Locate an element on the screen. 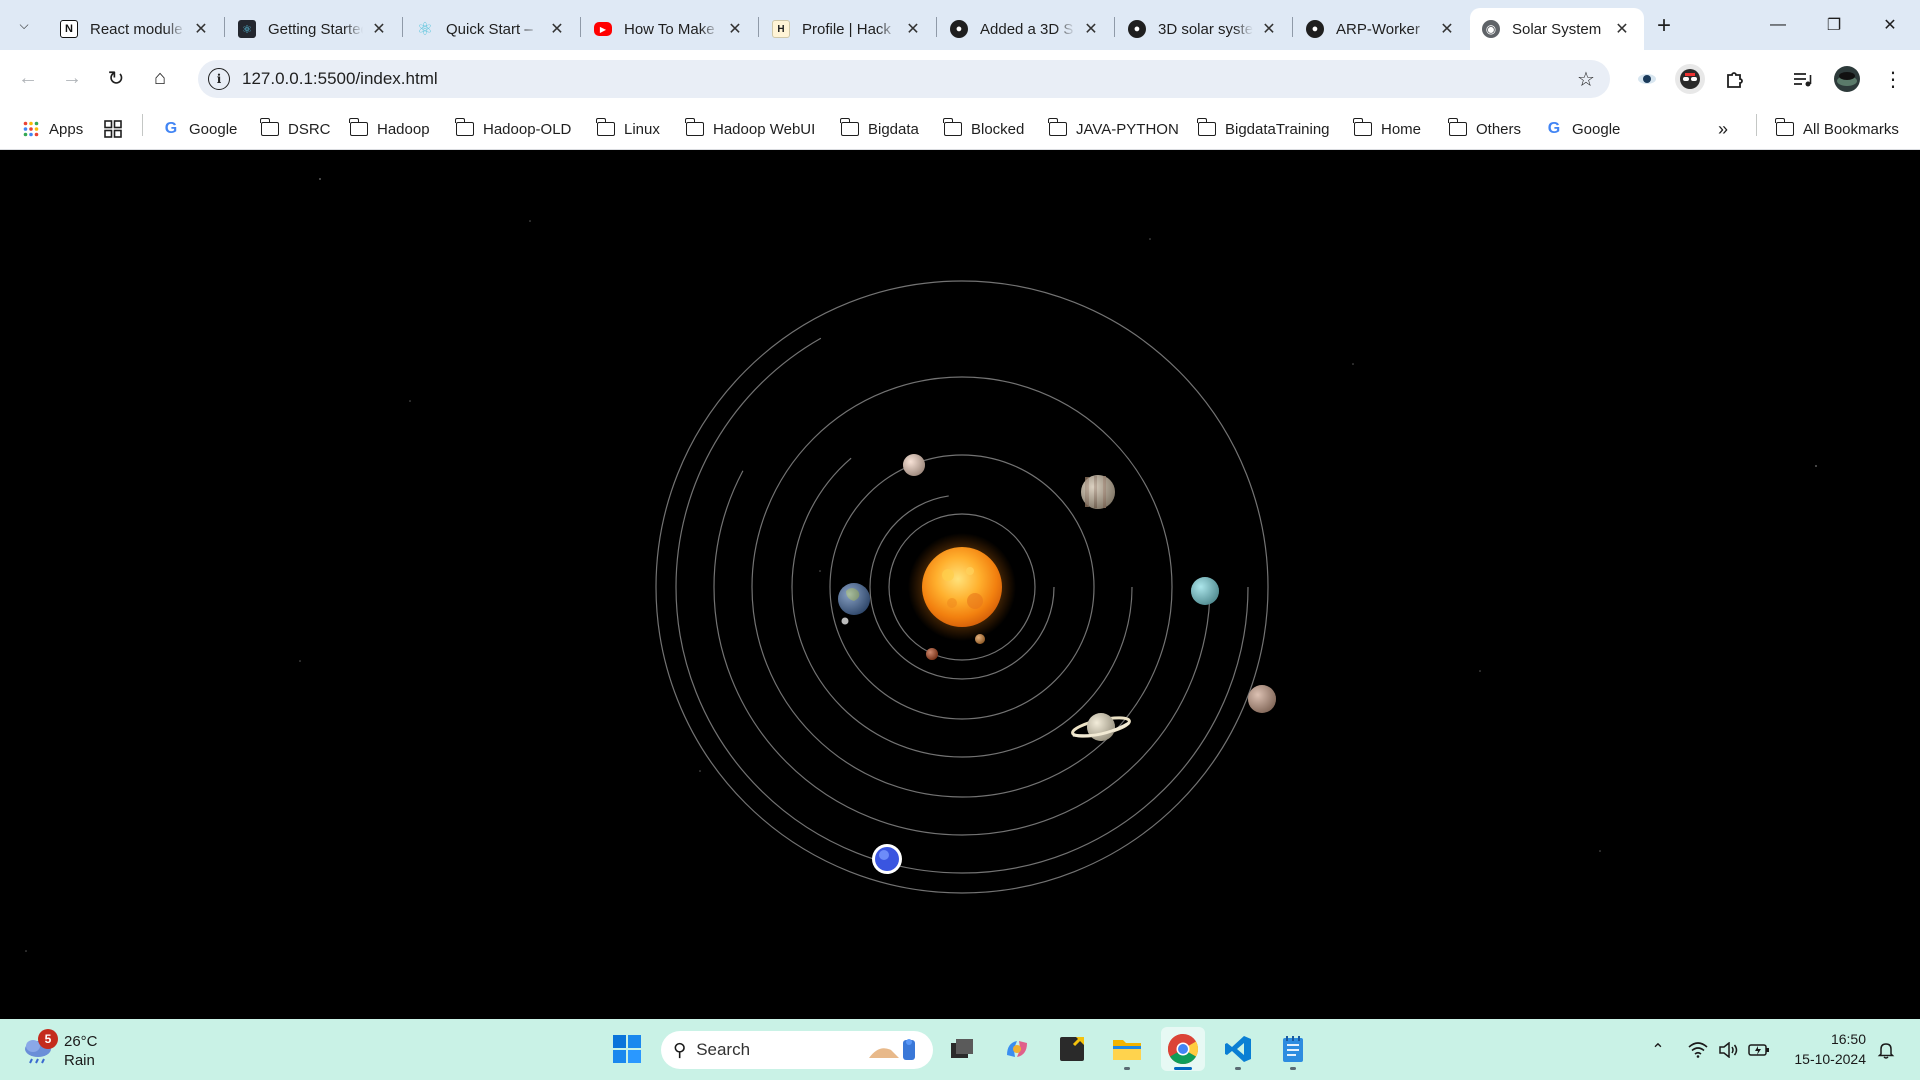 The height and width of the screenshot is (1080, 1920). vscode-button is located at coordinates (1238, 1049).